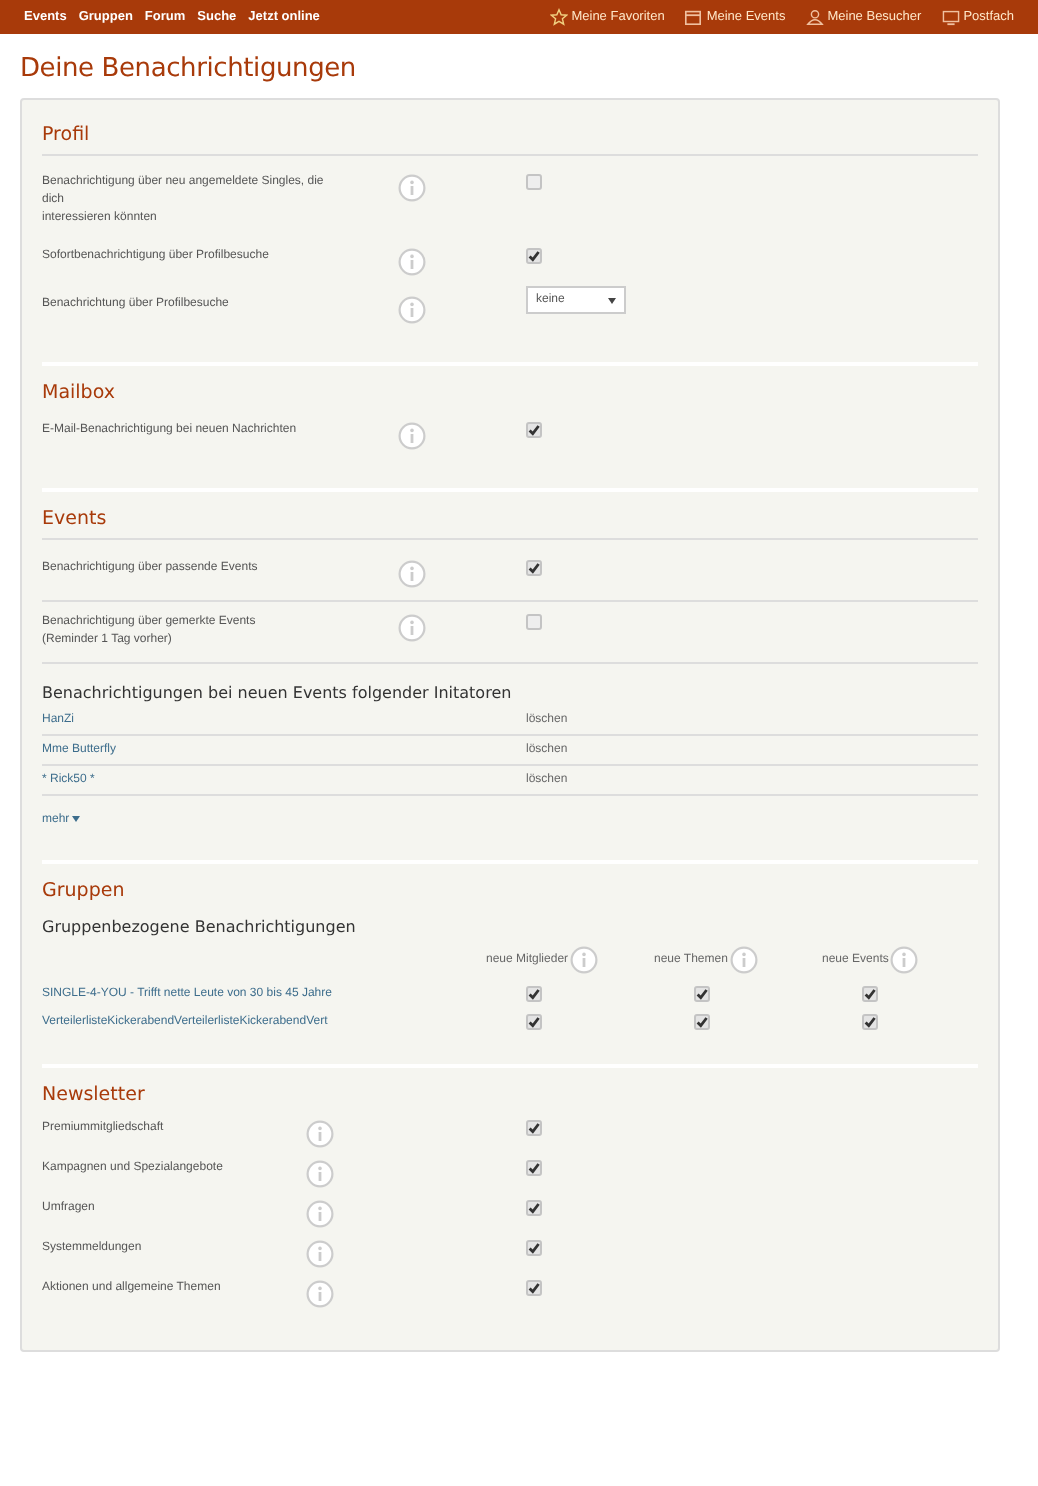  What do you see at coordinates (510, 140) in the screenshot?
I see `section-heading: Profil` at bounding box center [510, 140].